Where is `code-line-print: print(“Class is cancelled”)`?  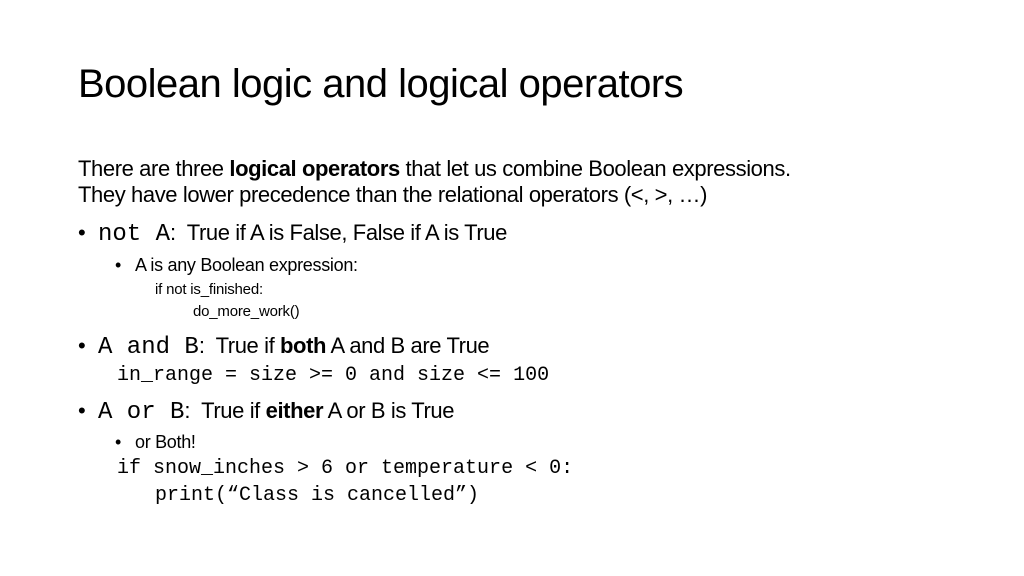 code-line-print: print(“Class is cancelled”) is located at coordinates (317, 495).